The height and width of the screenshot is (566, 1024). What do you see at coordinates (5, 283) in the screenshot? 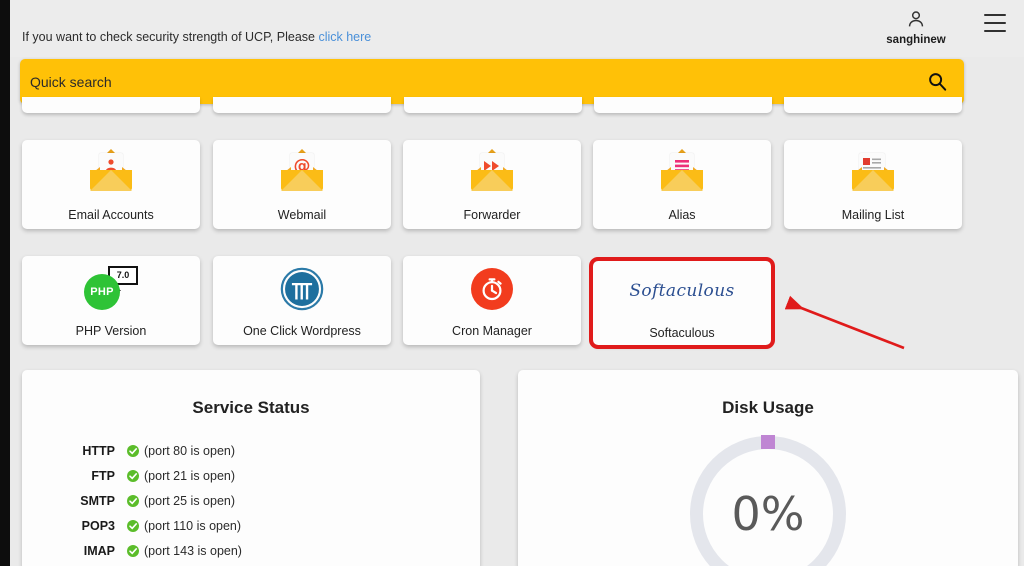
I see `left-rail` at bounding box center [5, 283].